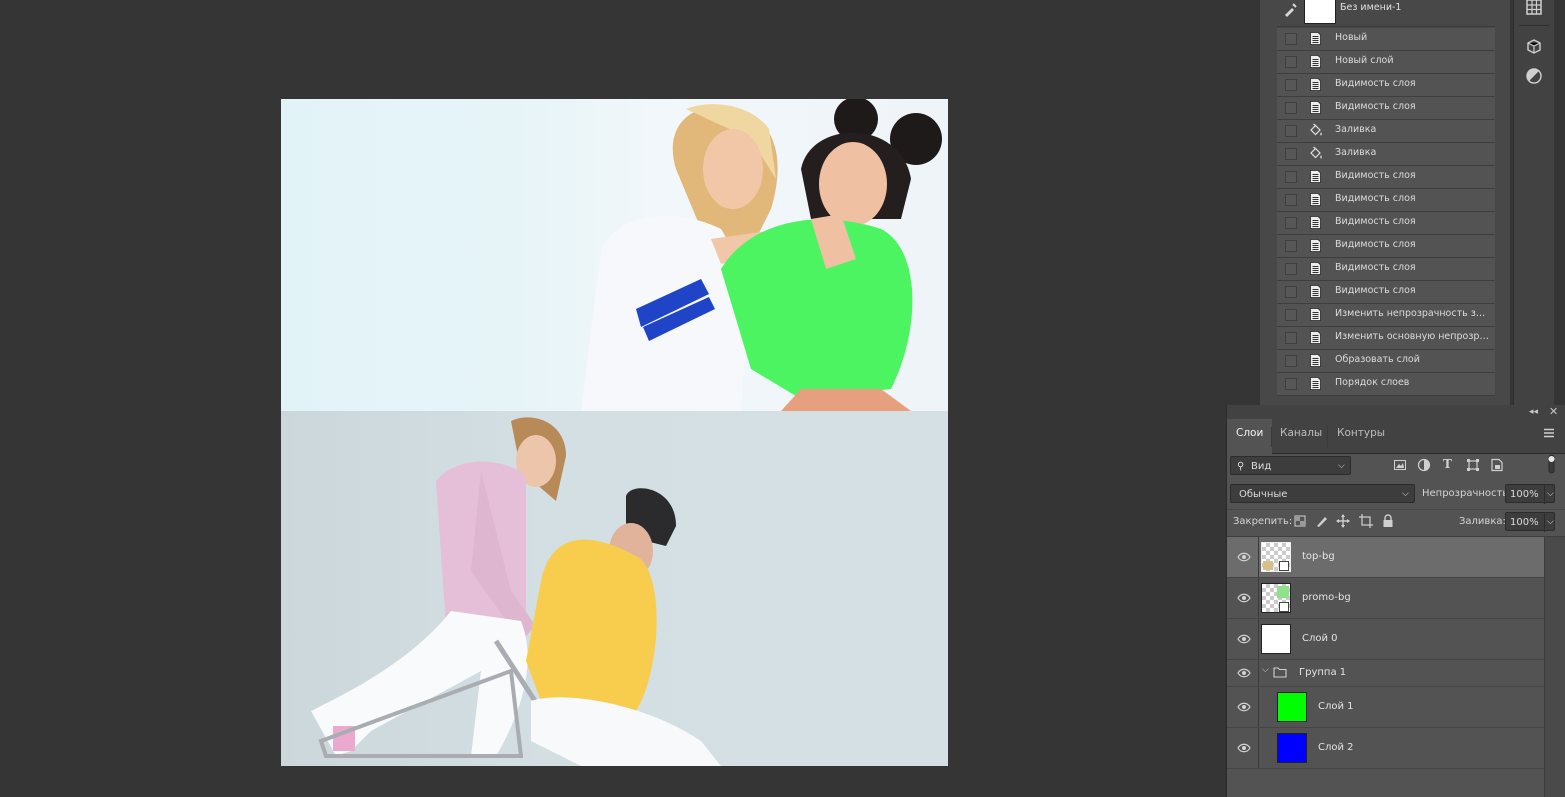  Describe the element at coordinates (1473, 466) in the screenshot. I see `filter-shape-icon` at that location.